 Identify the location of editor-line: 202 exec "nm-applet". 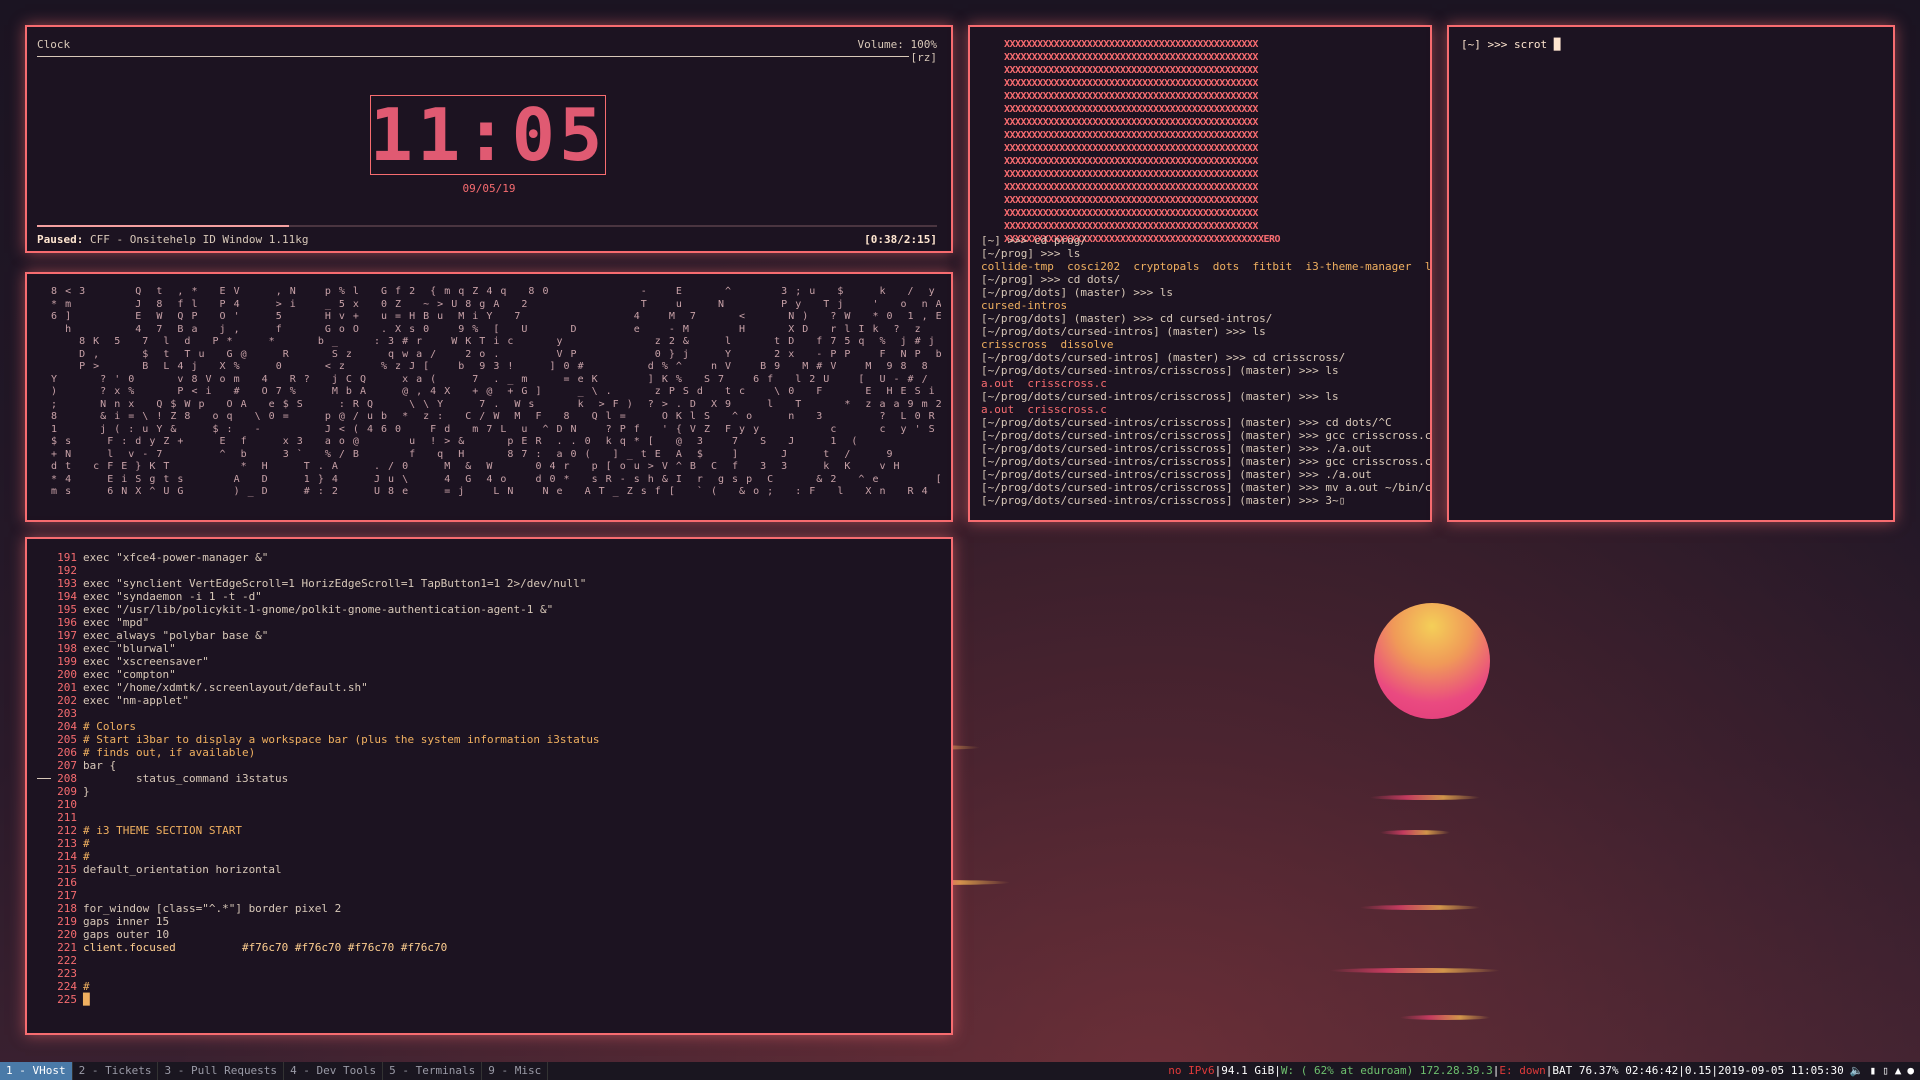
(317, 700).